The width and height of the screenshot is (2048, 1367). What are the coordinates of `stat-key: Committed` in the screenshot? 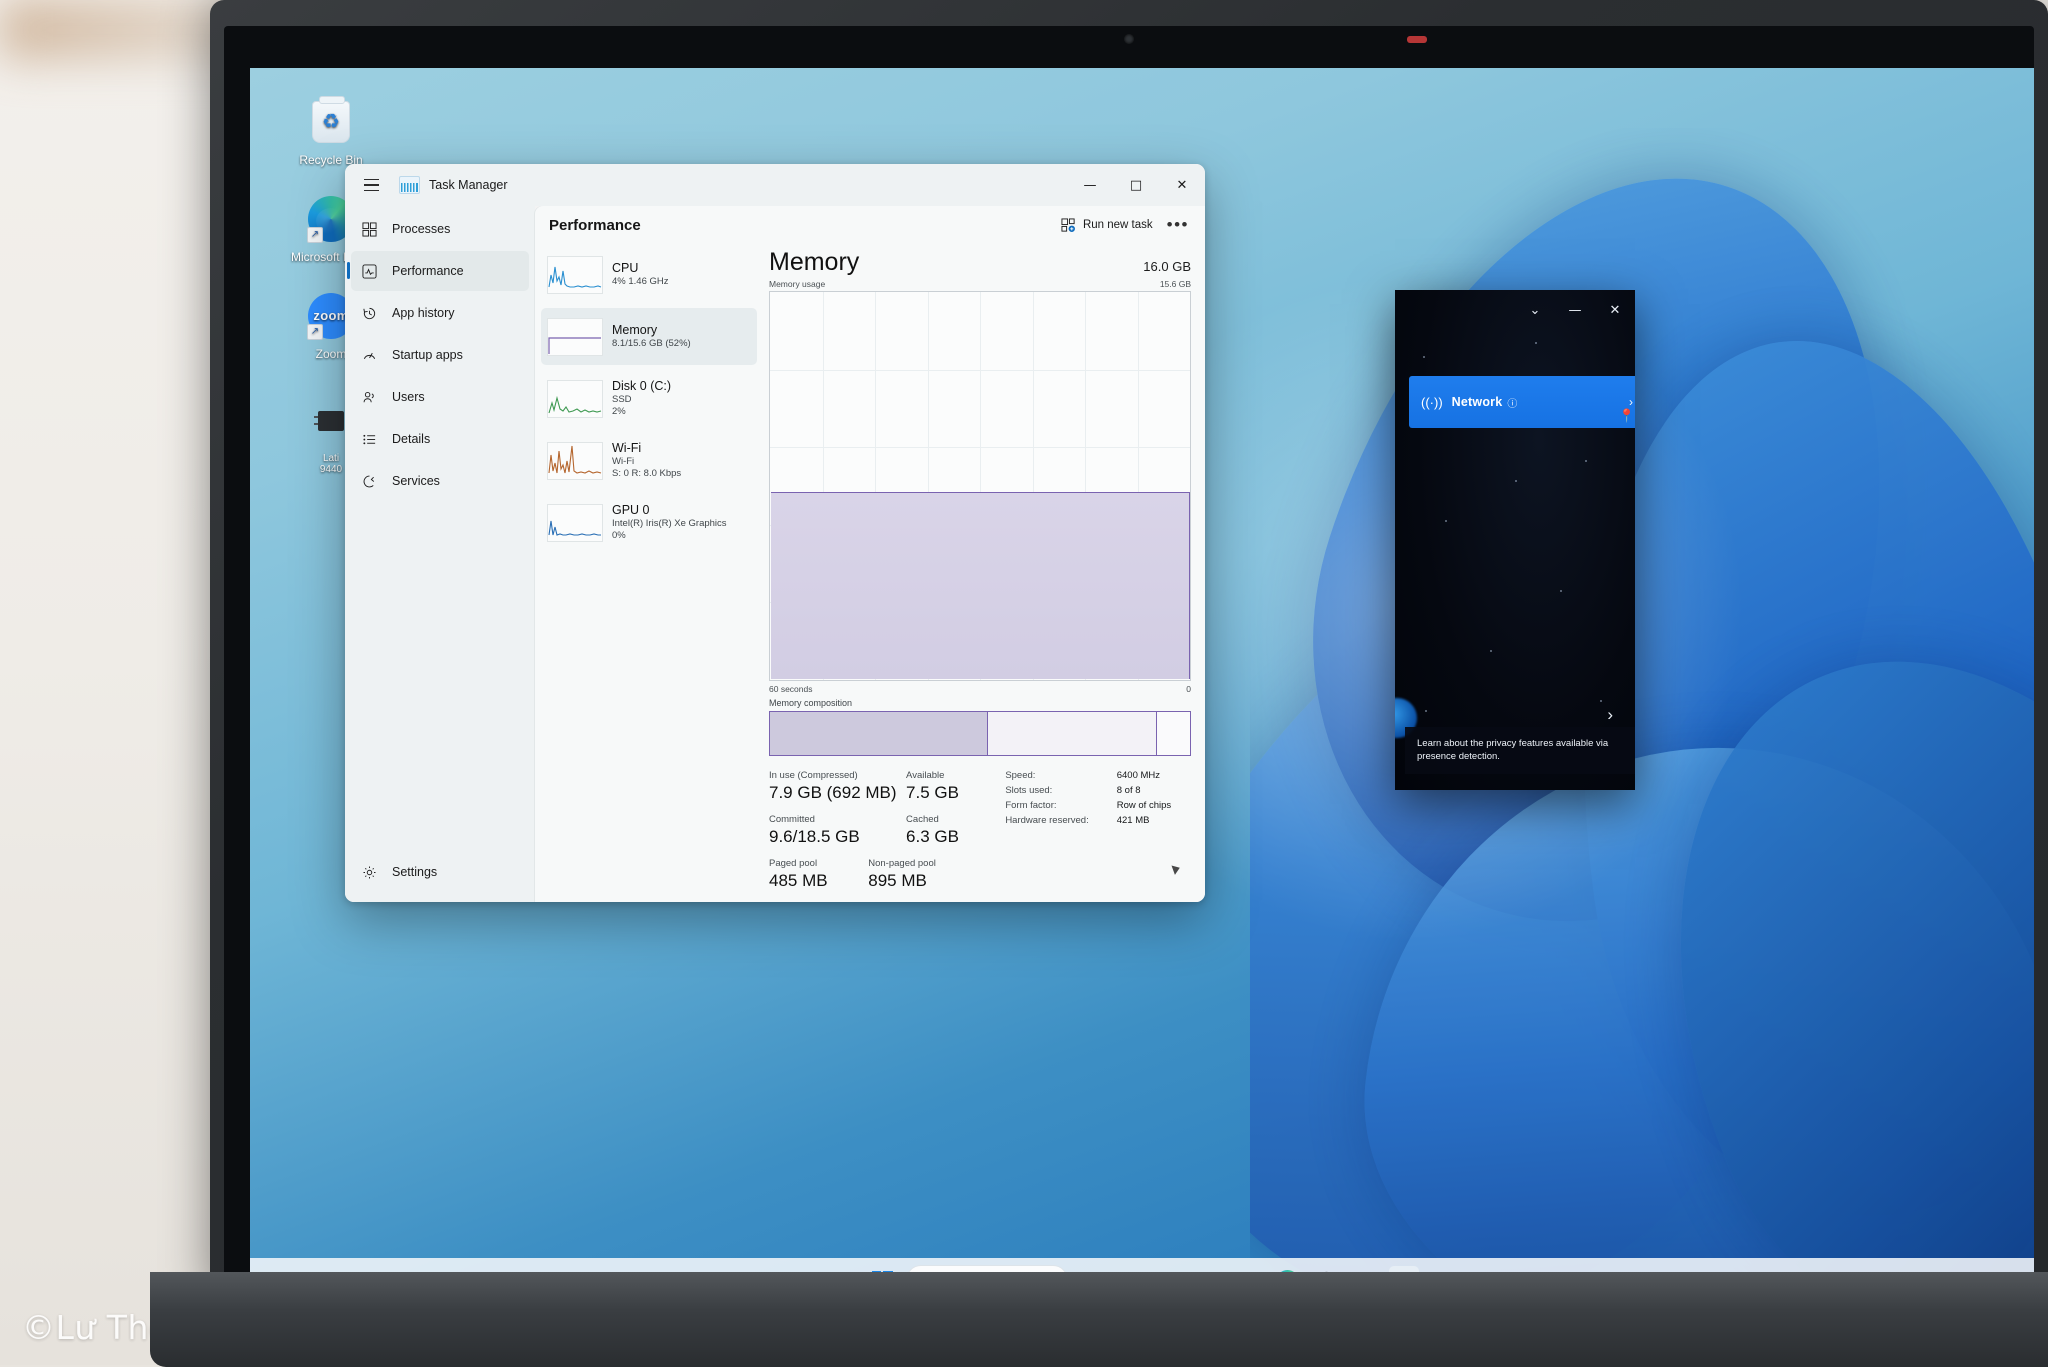 It's located at (837, 820).